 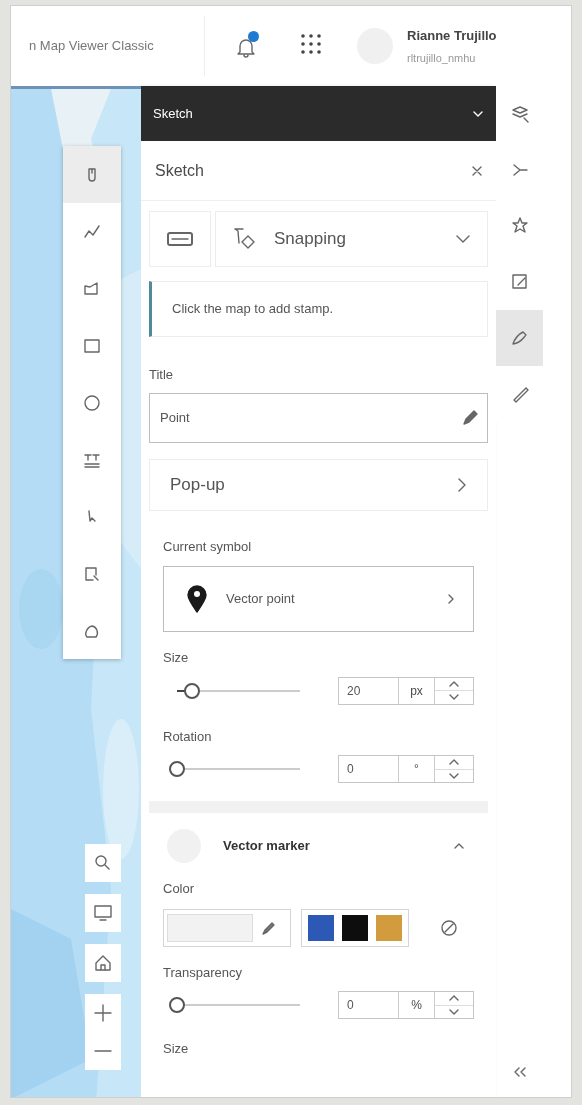 I want to click on title-field: Point, so click(x=318, y=417).